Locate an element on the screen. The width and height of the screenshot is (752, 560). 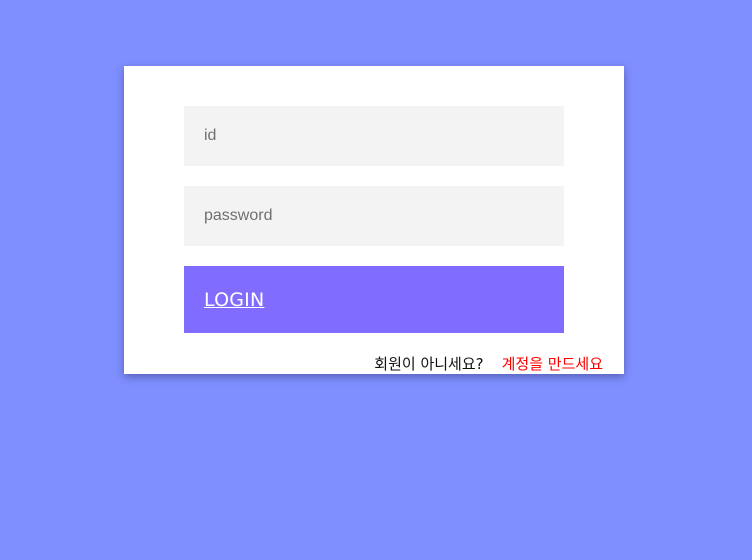
signup-prompt: 회원이 아니세요? is located at coordinates (429, 364).